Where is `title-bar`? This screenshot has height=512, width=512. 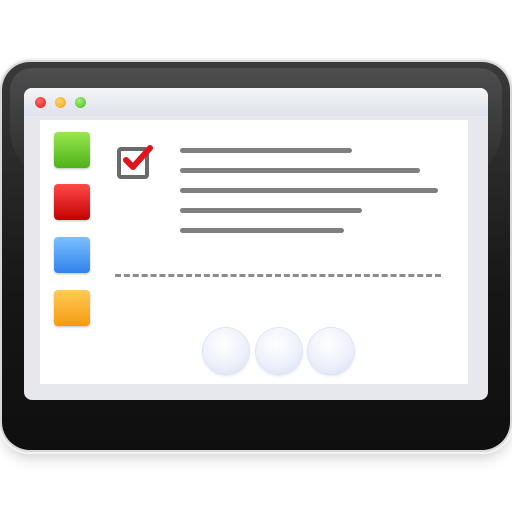 title-bar is located at coordinates (256, 102).